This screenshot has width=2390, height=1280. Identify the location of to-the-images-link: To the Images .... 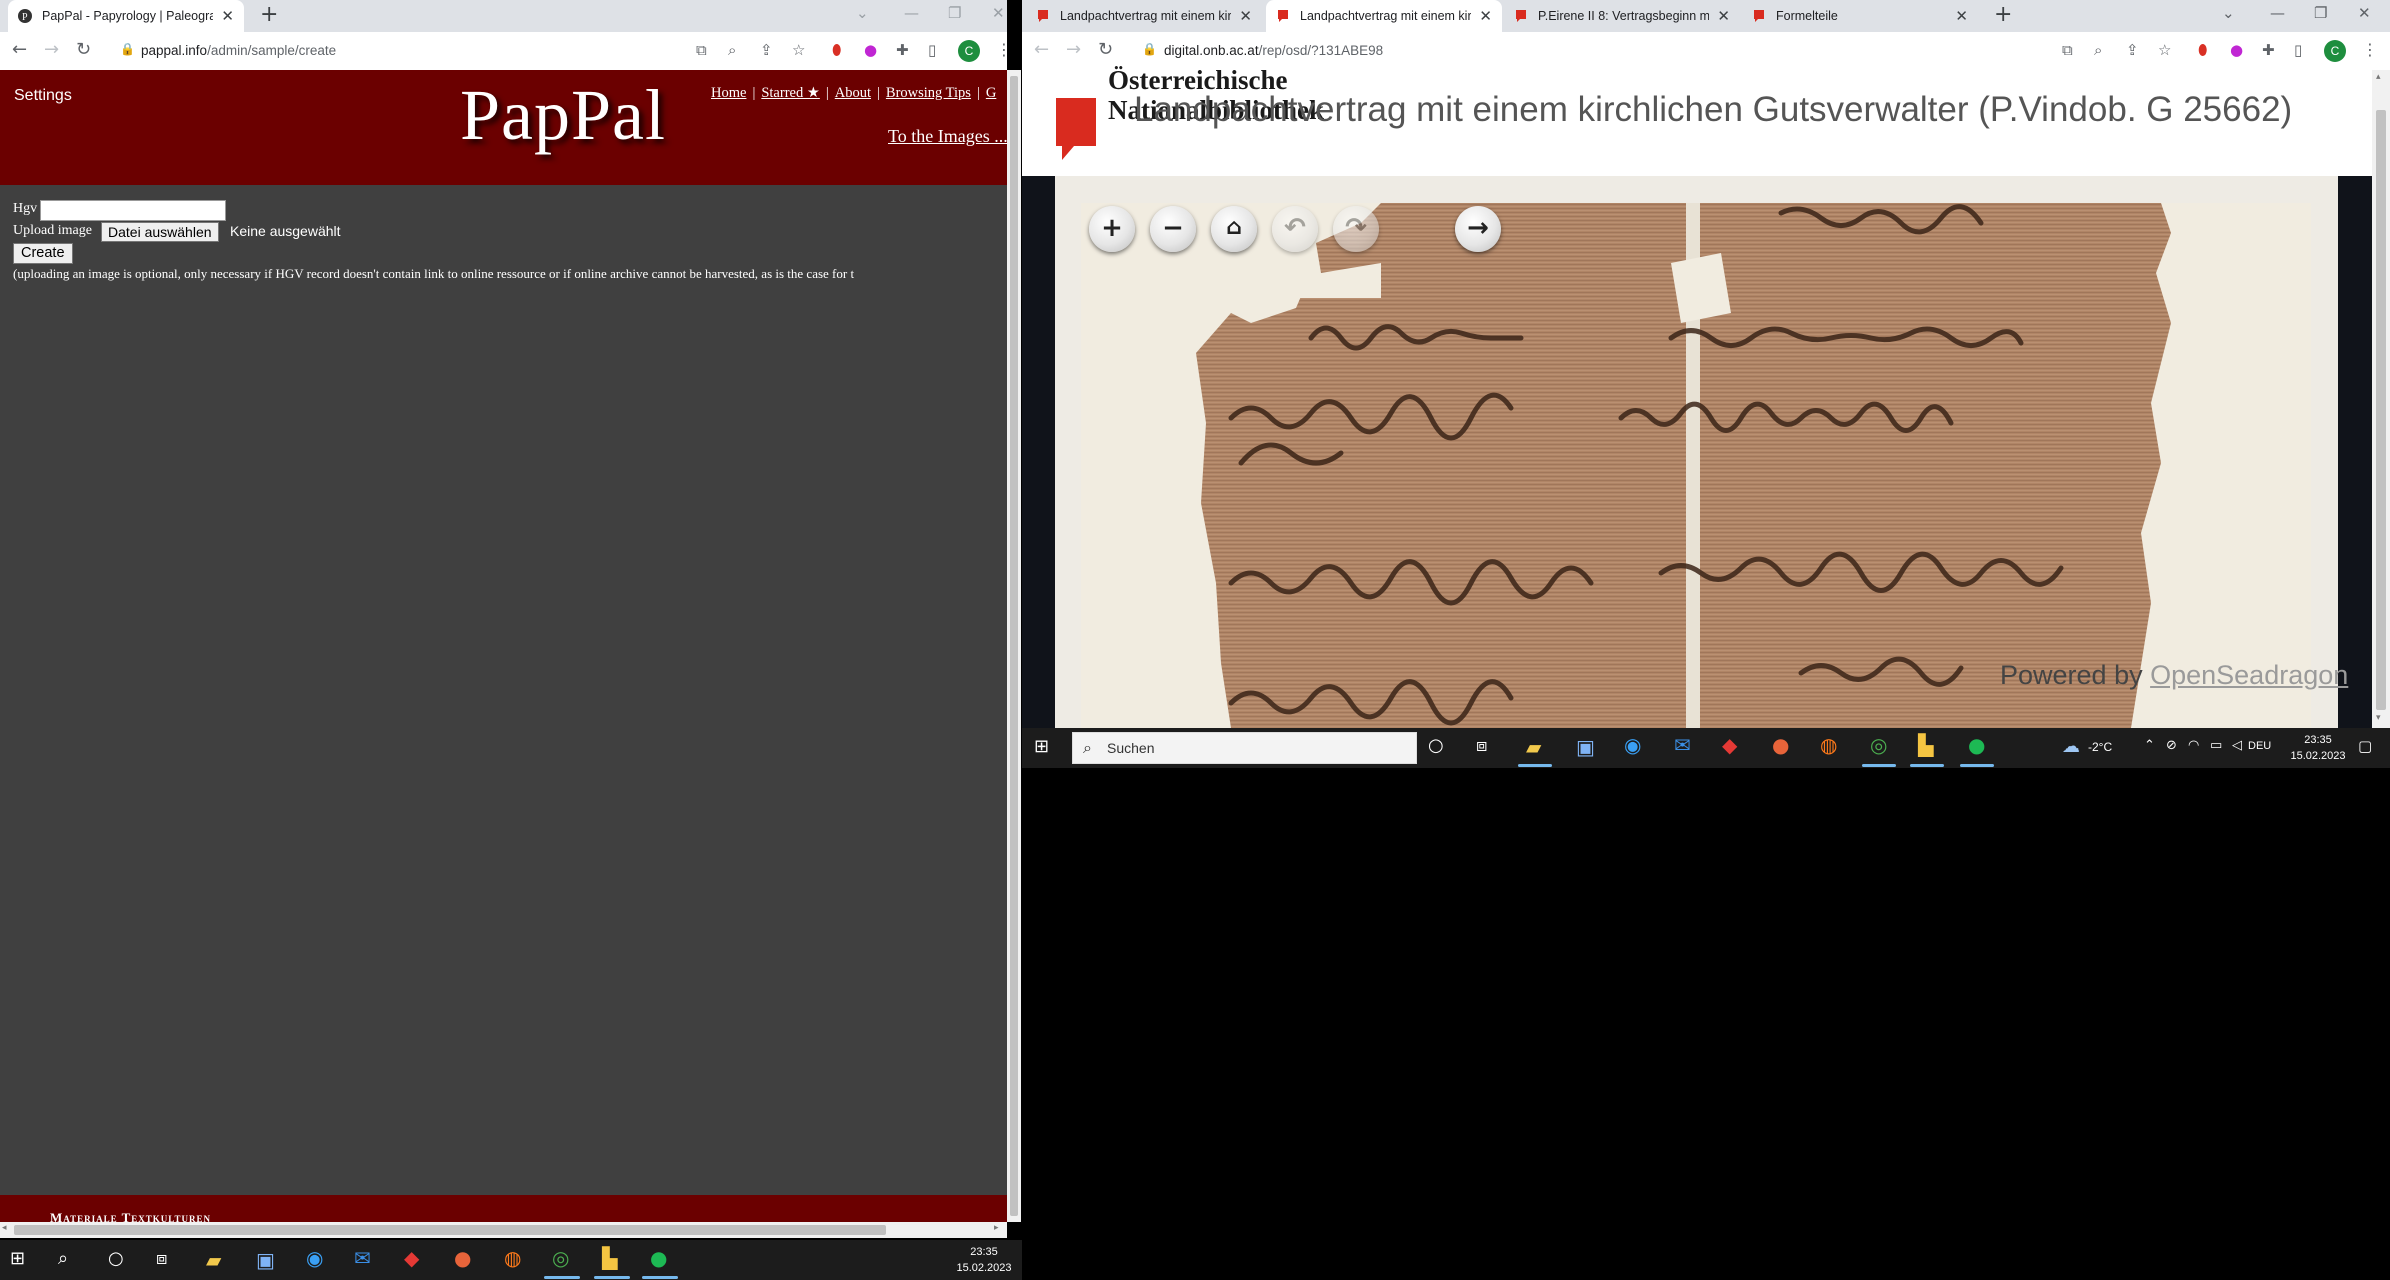
(947, 136).